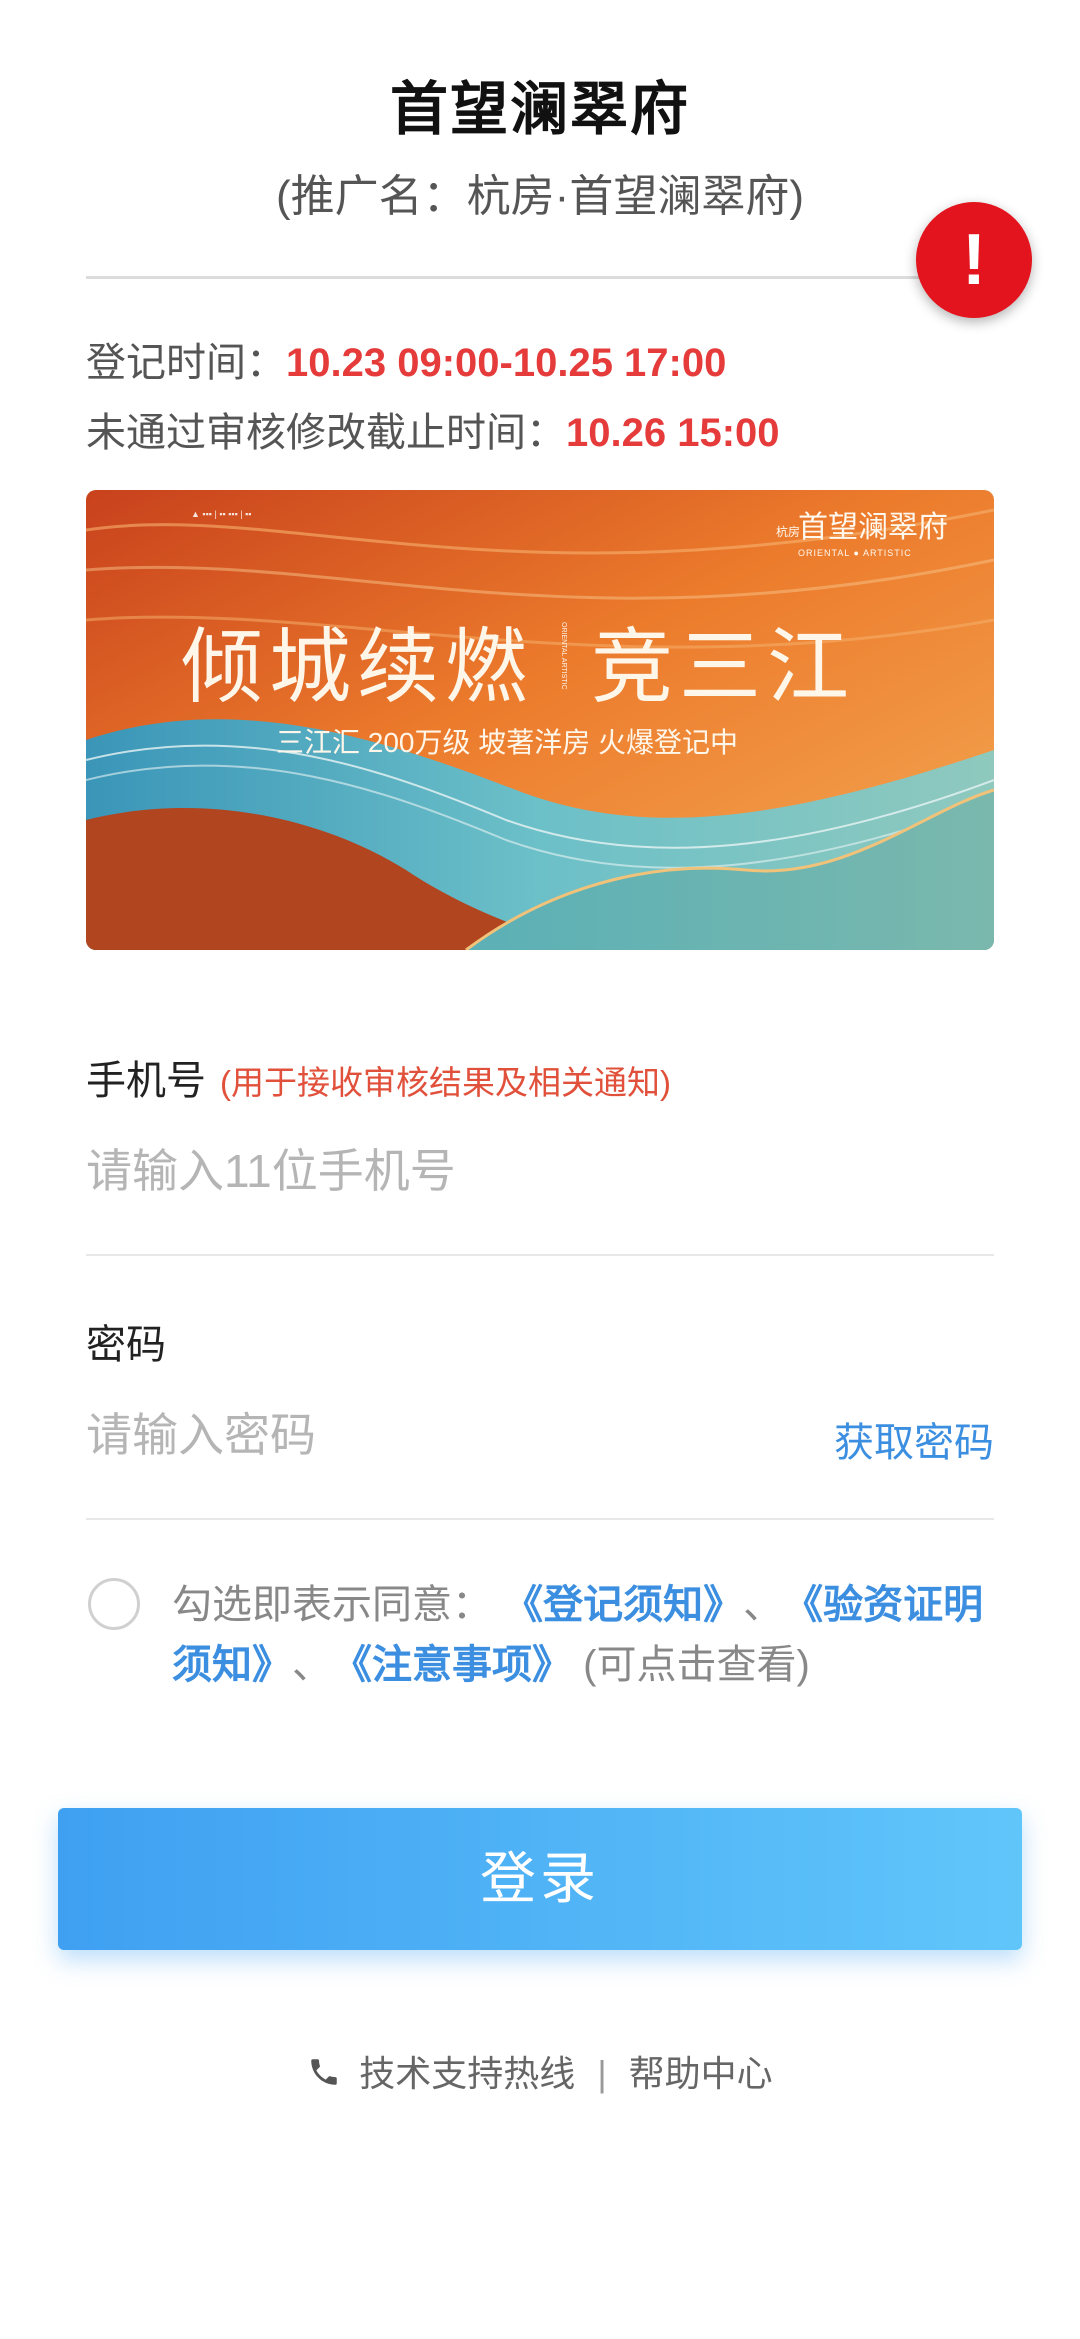 This screenshot has width=1080, height=2339. I want to click on modify-deadline-label: 未通过审核修改截止时间：, so click(326, 433).